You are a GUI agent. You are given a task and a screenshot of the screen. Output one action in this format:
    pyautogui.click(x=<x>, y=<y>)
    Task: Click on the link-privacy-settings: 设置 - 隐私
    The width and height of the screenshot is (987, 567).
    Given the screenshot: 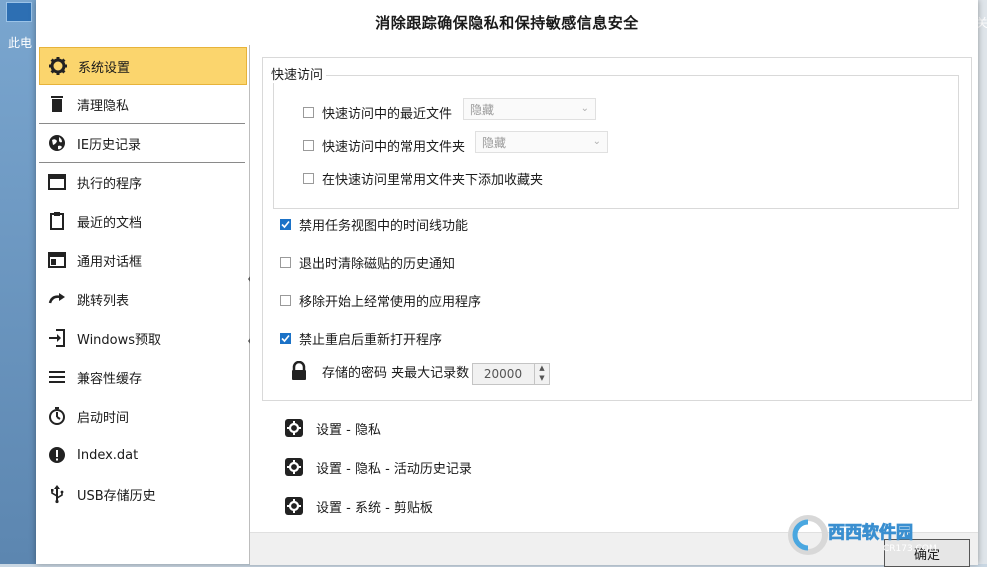 What is the action you would take?
    pyautogui.click(x=332, y=428)
    